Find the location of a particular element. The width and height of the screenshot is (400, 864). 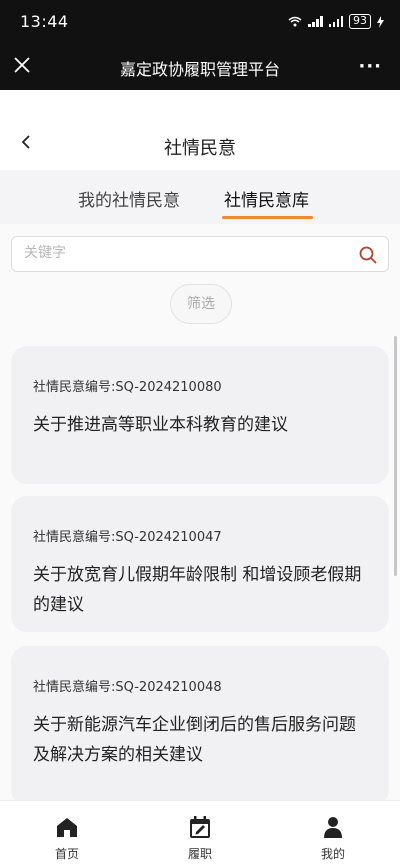

search-icon is located at coordinates (368, 255).